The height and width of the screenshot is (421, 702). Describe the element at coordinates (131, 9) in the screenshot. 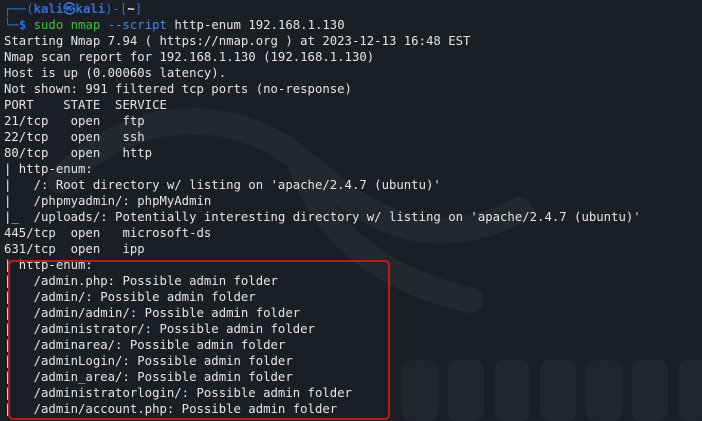

I see `prompt-directory: ~` at that location.